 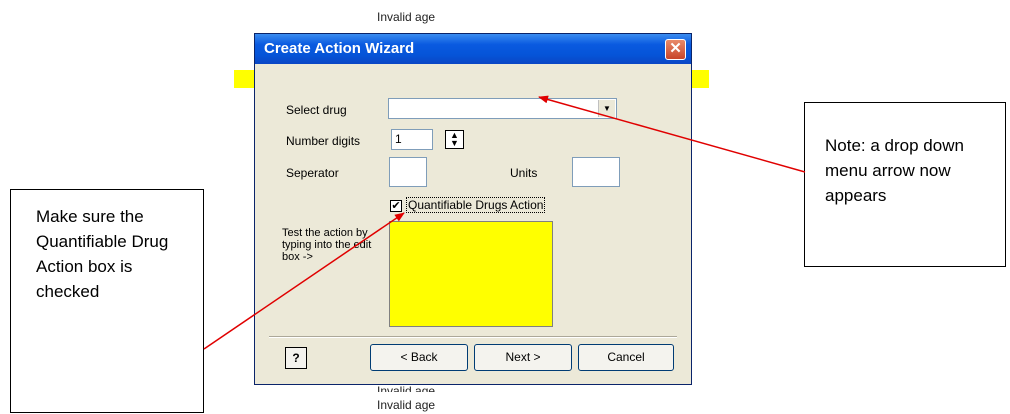 I want to click on left-annotation-arrow, so click(x=304, y=281).